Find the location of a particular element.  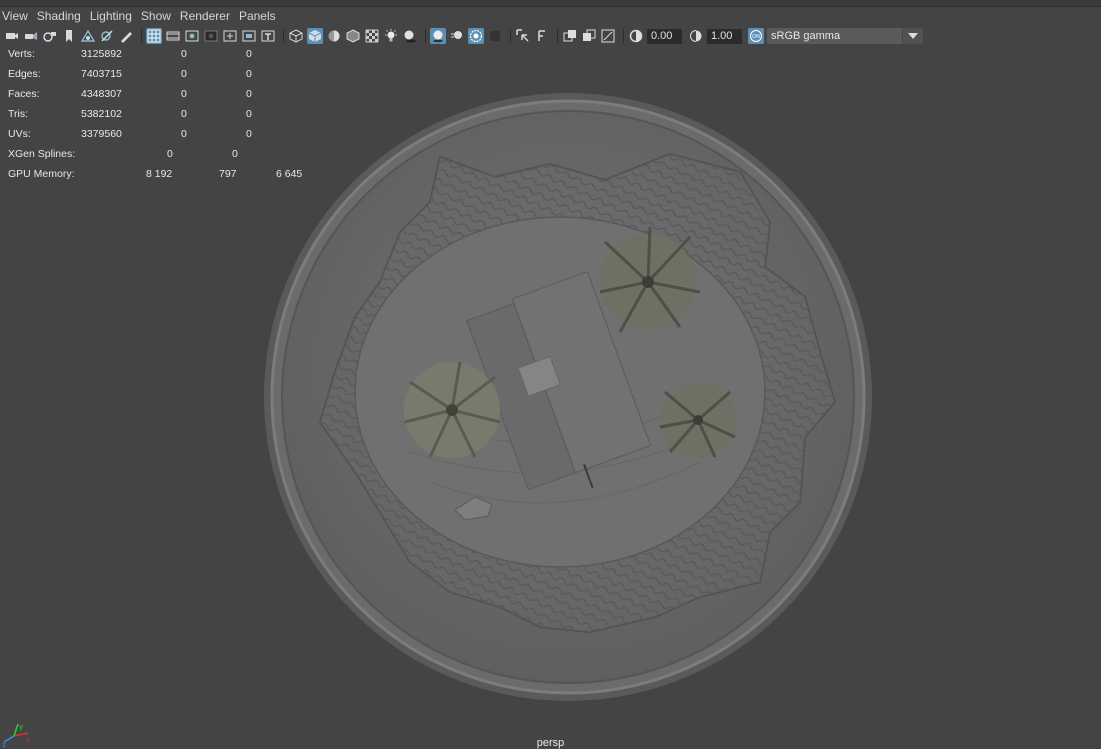

motion-blur-icon is located at coordinates (457, 36).